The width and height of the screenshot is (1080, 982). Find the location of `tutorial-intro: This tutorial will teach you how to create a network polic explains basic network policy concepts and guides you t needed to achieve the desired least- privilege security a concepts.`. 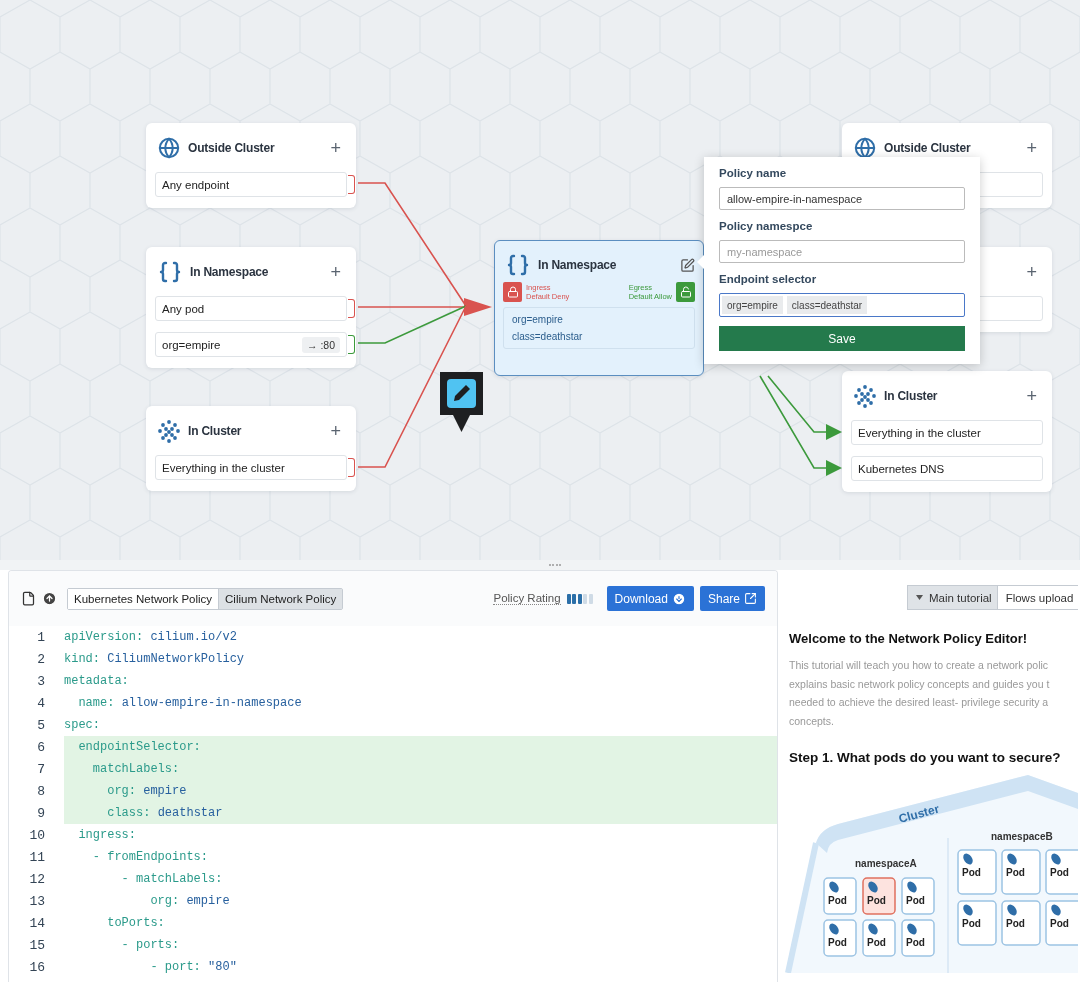

tutorial-intro: This tutorial will teach you how to create a network polic explains basic network policy concepts and guides you t needed to achieve the desired least- privilege security a concepts. is located at coordinates (920, 693).